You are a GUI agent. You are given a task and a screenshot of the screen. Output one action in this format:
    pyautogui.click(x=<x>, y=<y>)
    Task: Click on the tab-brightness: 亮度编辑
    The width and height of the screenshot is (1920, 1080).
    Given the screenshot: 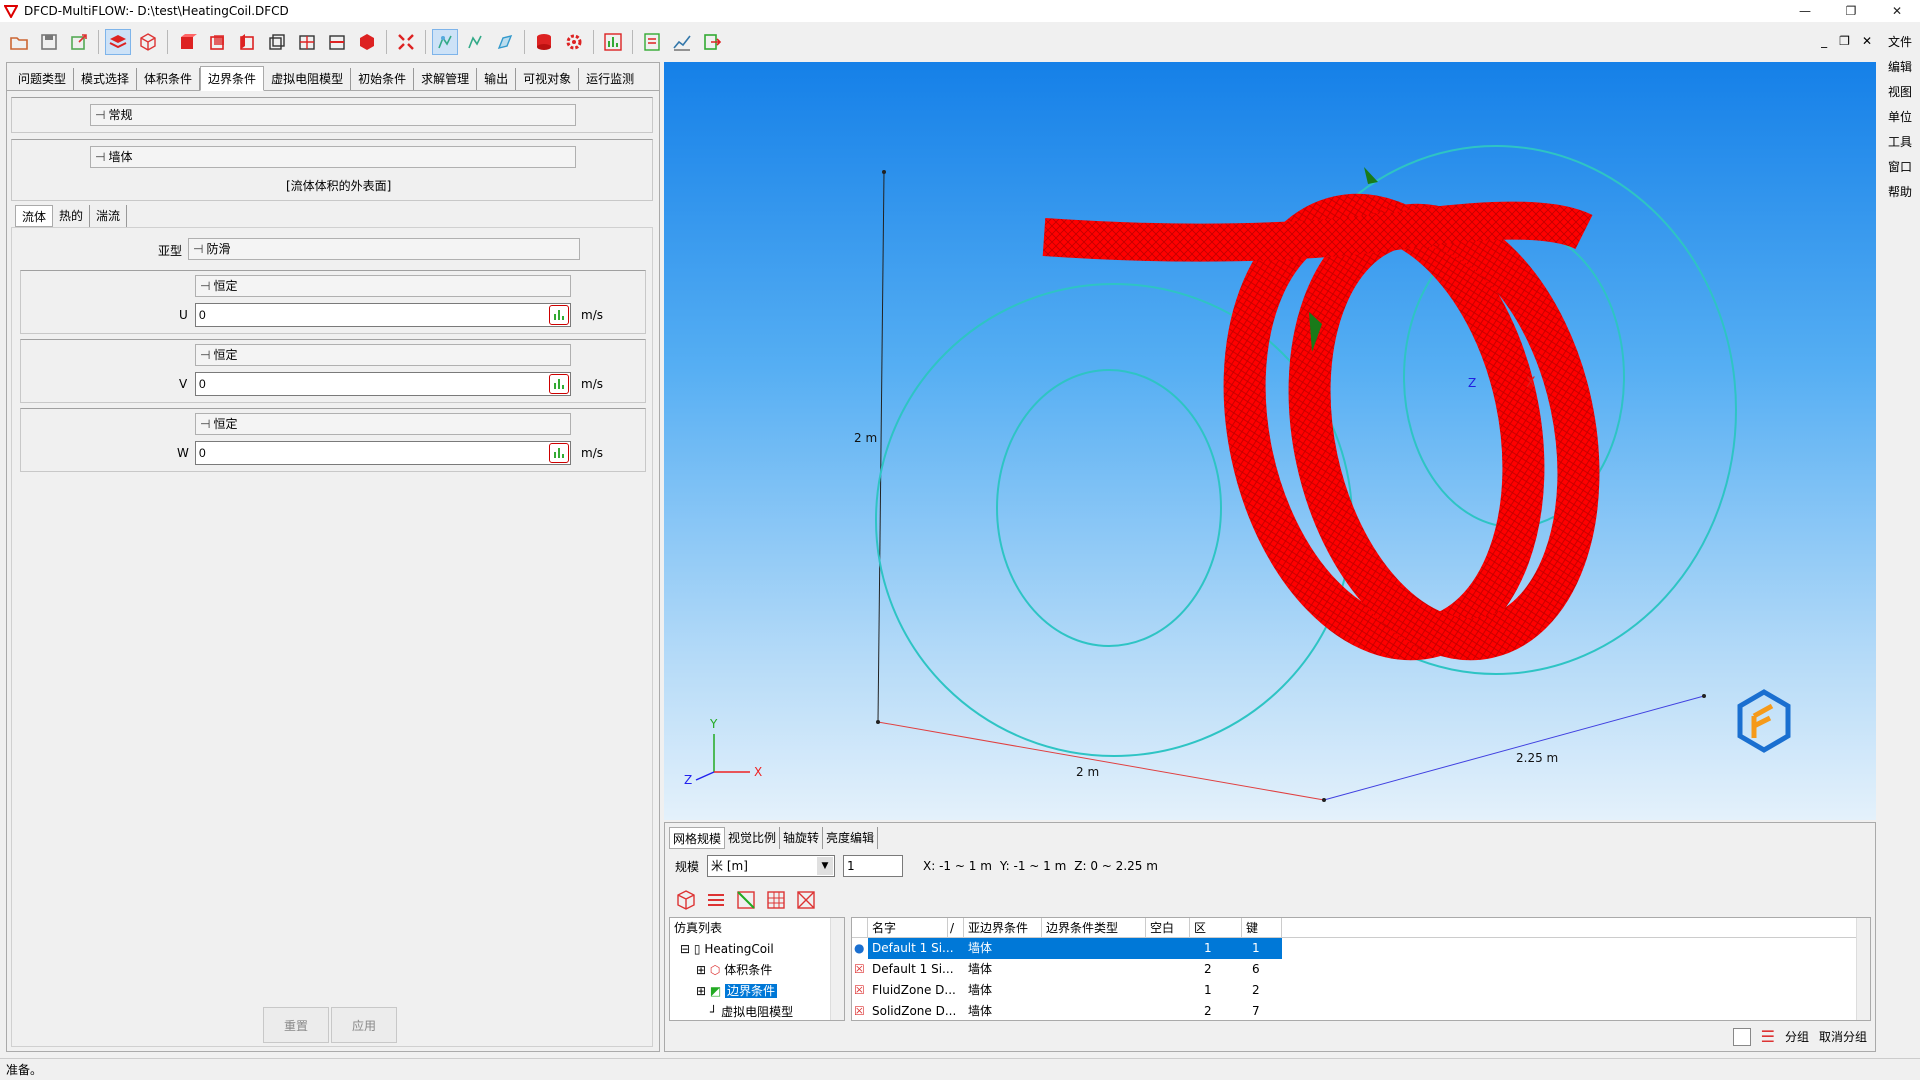 What is the action you would take?
    pyautogui.click(x=851, y=838)
    